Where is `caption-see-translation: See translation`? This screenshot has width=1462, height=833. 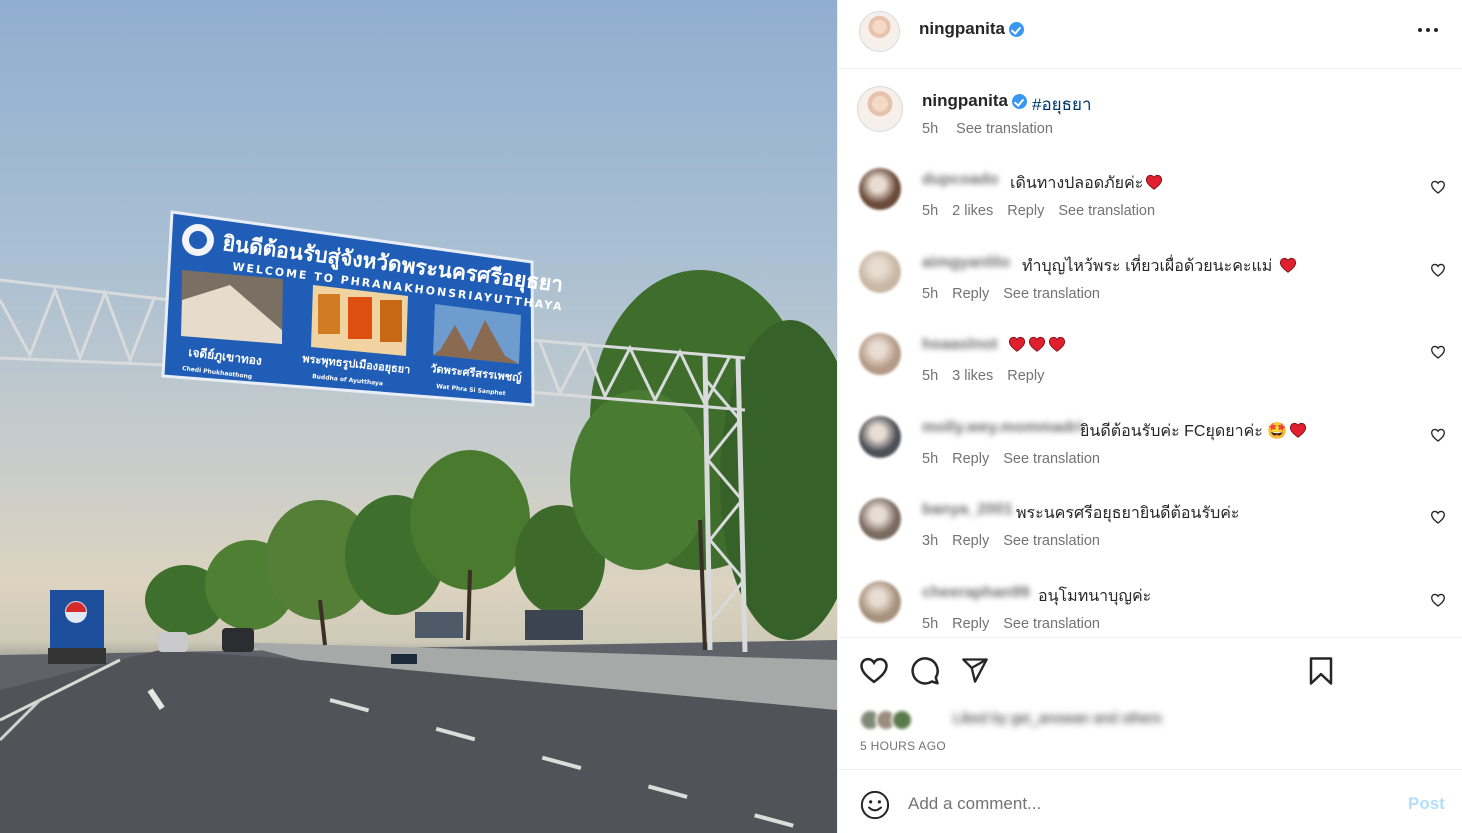 caption-see-translation: See translation is located at coordinates (1004, 129).